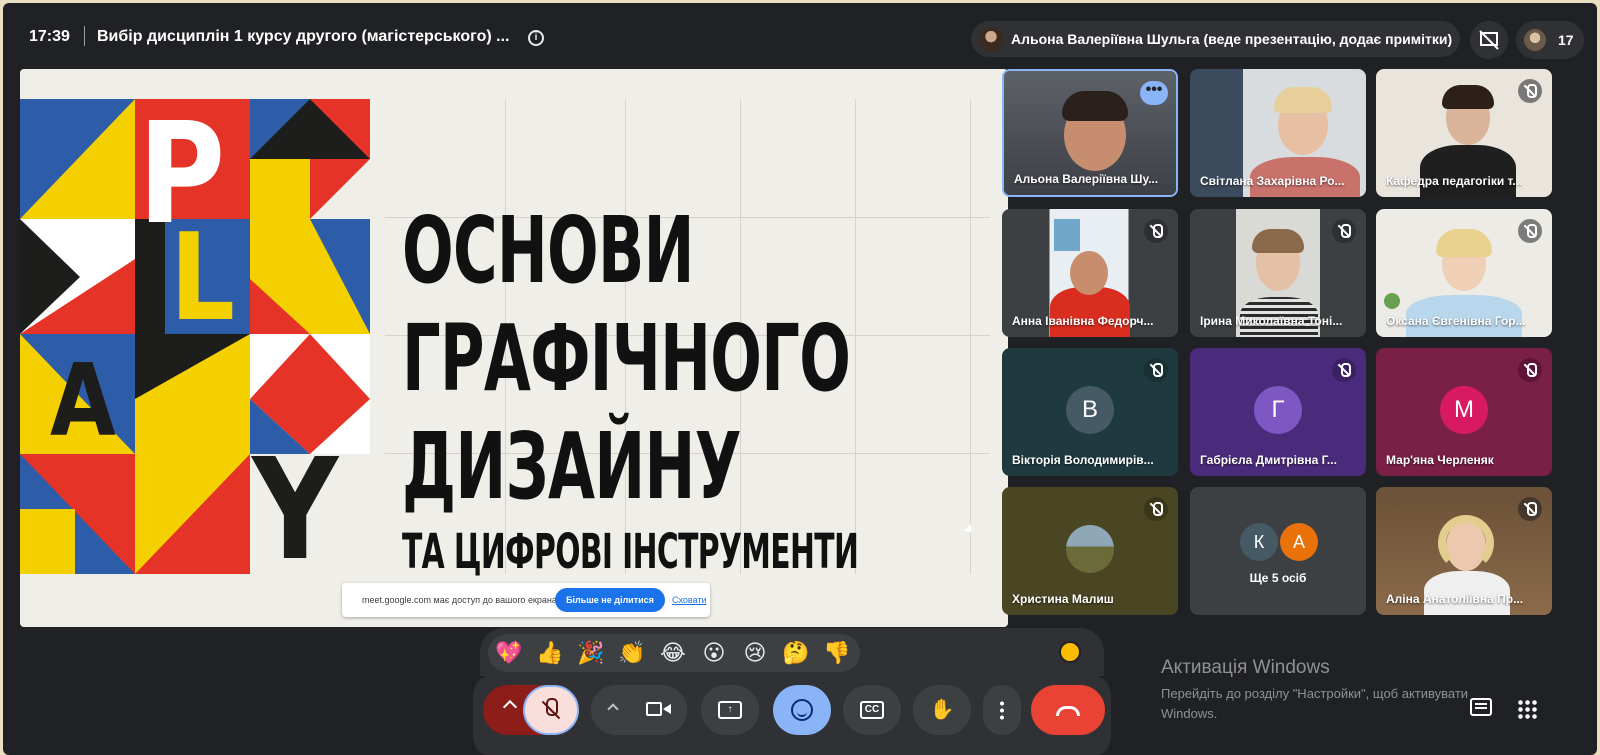 This screenshot has width=1600, height=755. I want to click on reactions-pill: 💖 👍 🎉 👏 😂 😮 😢 🤔 👎, so click(674, 653).